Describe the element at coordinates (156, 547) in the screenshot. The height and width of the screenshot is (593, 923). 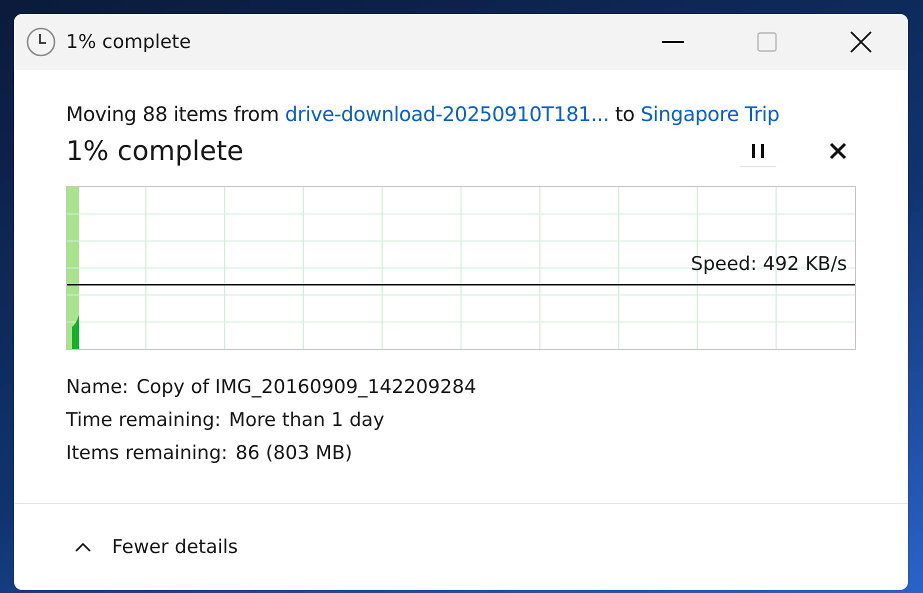
I see `details-toggle: Fewer details` at that location.